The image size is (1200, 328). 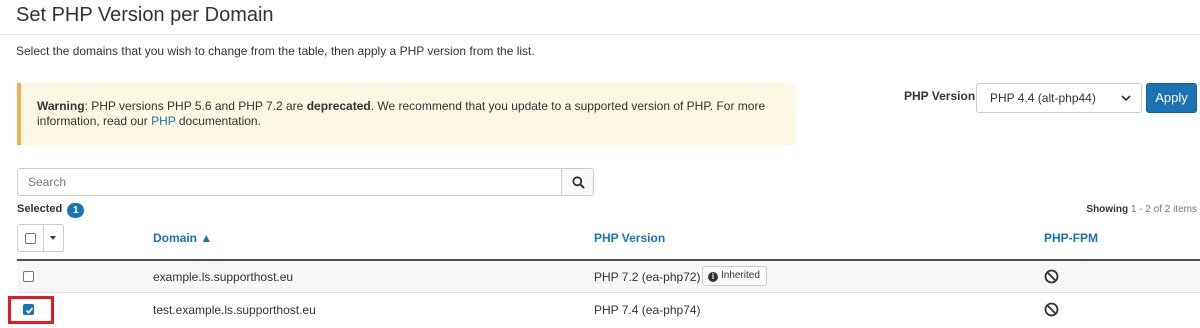 What do you see at coordinates (1107, 209) in the screenshot?
I see `showing-label: Showing` at bounding box center [1107, 209].